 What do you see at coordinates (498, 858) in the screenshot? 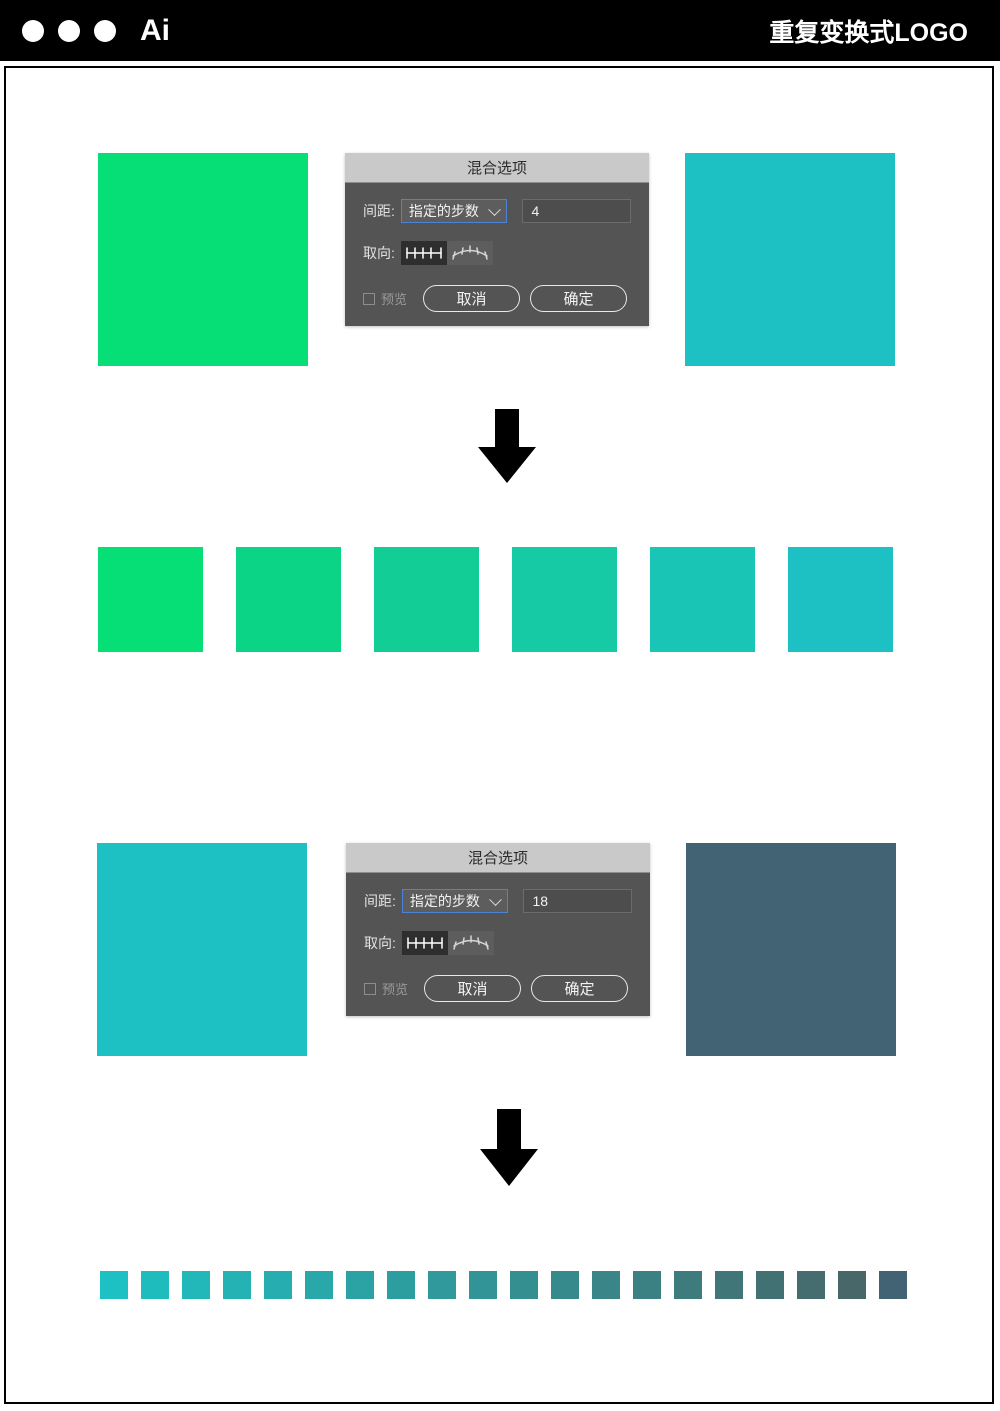
I see `dialog-title-2: 混合选项` at bounding box center [498, 858].